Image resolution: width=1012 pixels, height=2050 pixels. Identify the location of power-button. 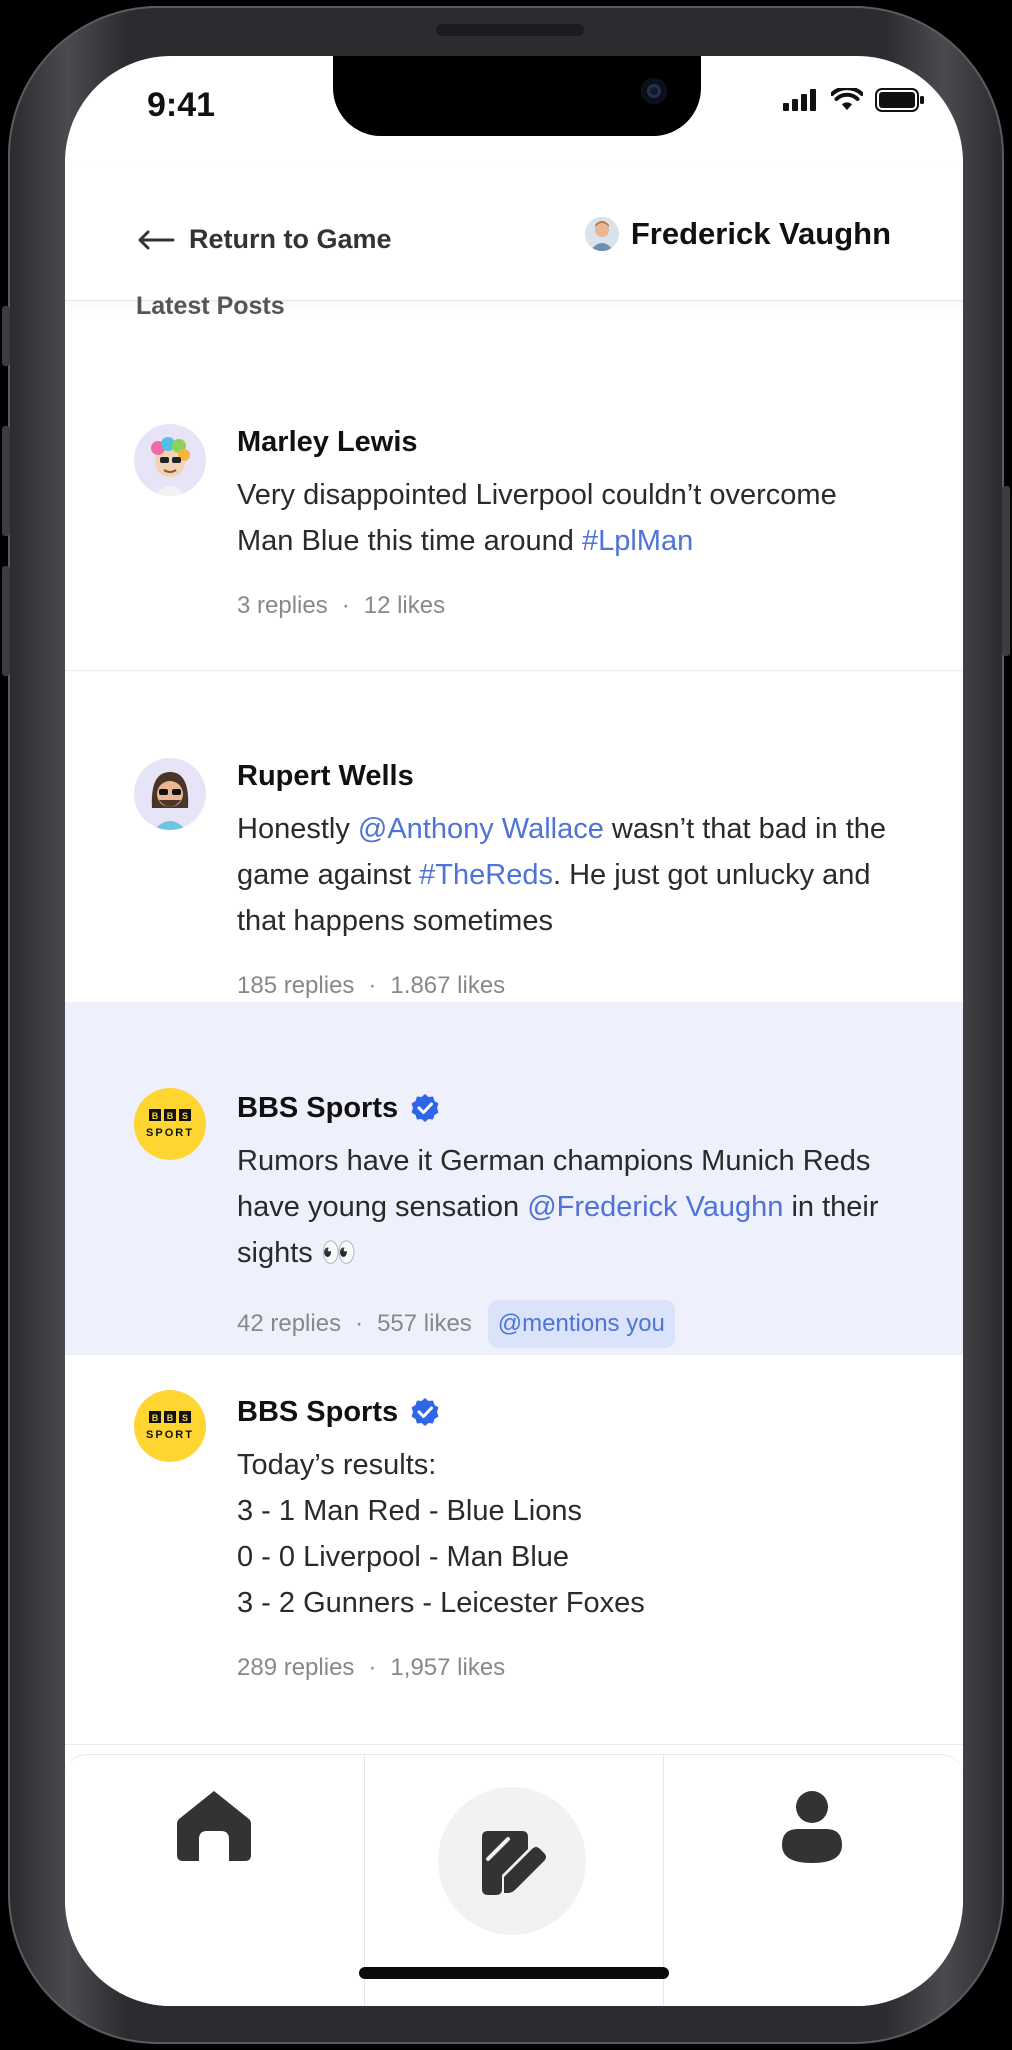
(1006, 571).